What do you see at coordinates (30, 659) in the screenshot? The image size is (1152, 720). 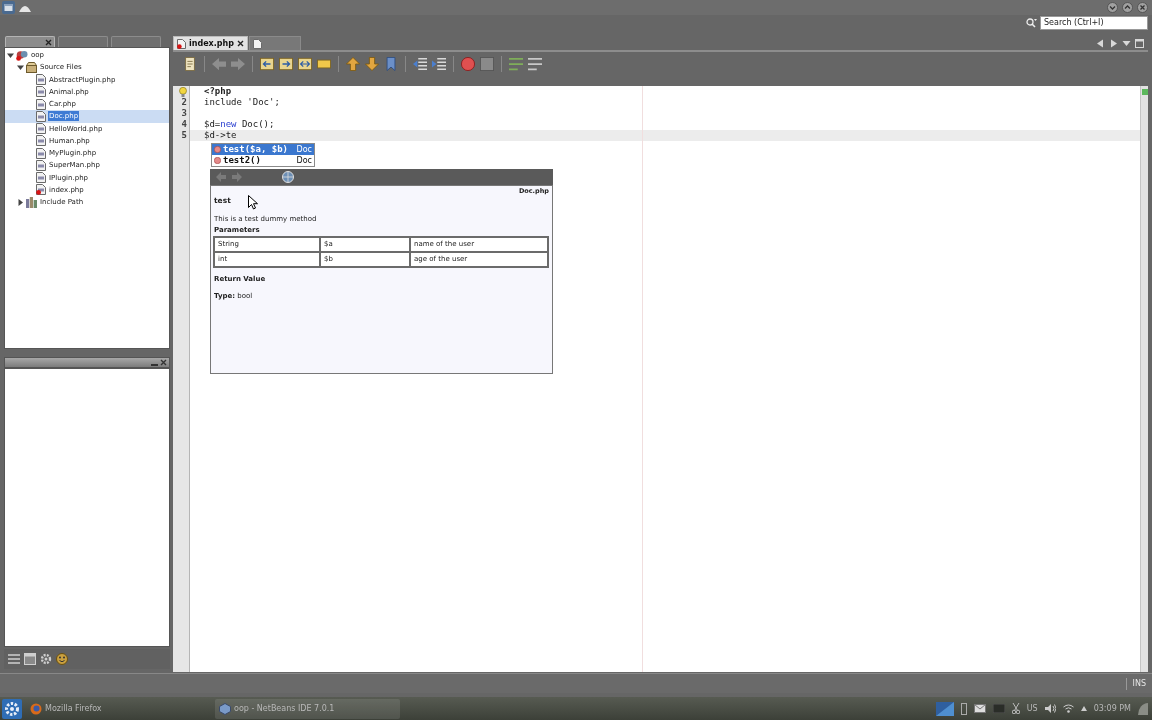 I see `window-icon` at bounding box center [30, 659].